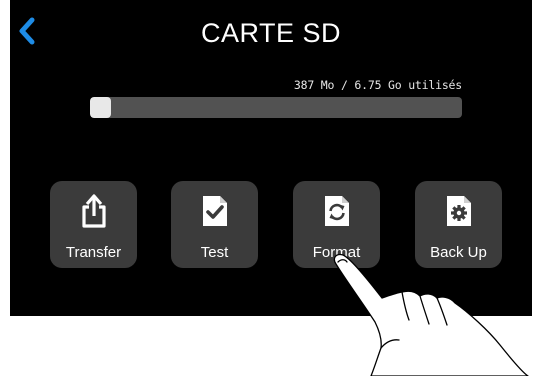  What do you see at coordinates (100, 107) in the screenshot?
I see `storage-progress-fill` at bounding box center [100, 107].